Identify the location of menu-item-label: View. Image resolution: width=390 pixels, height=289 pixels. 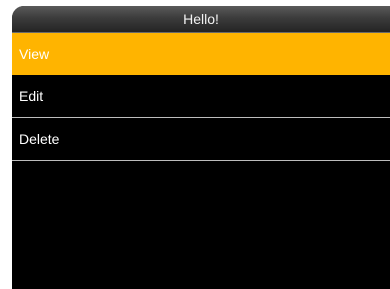
(34, 54).